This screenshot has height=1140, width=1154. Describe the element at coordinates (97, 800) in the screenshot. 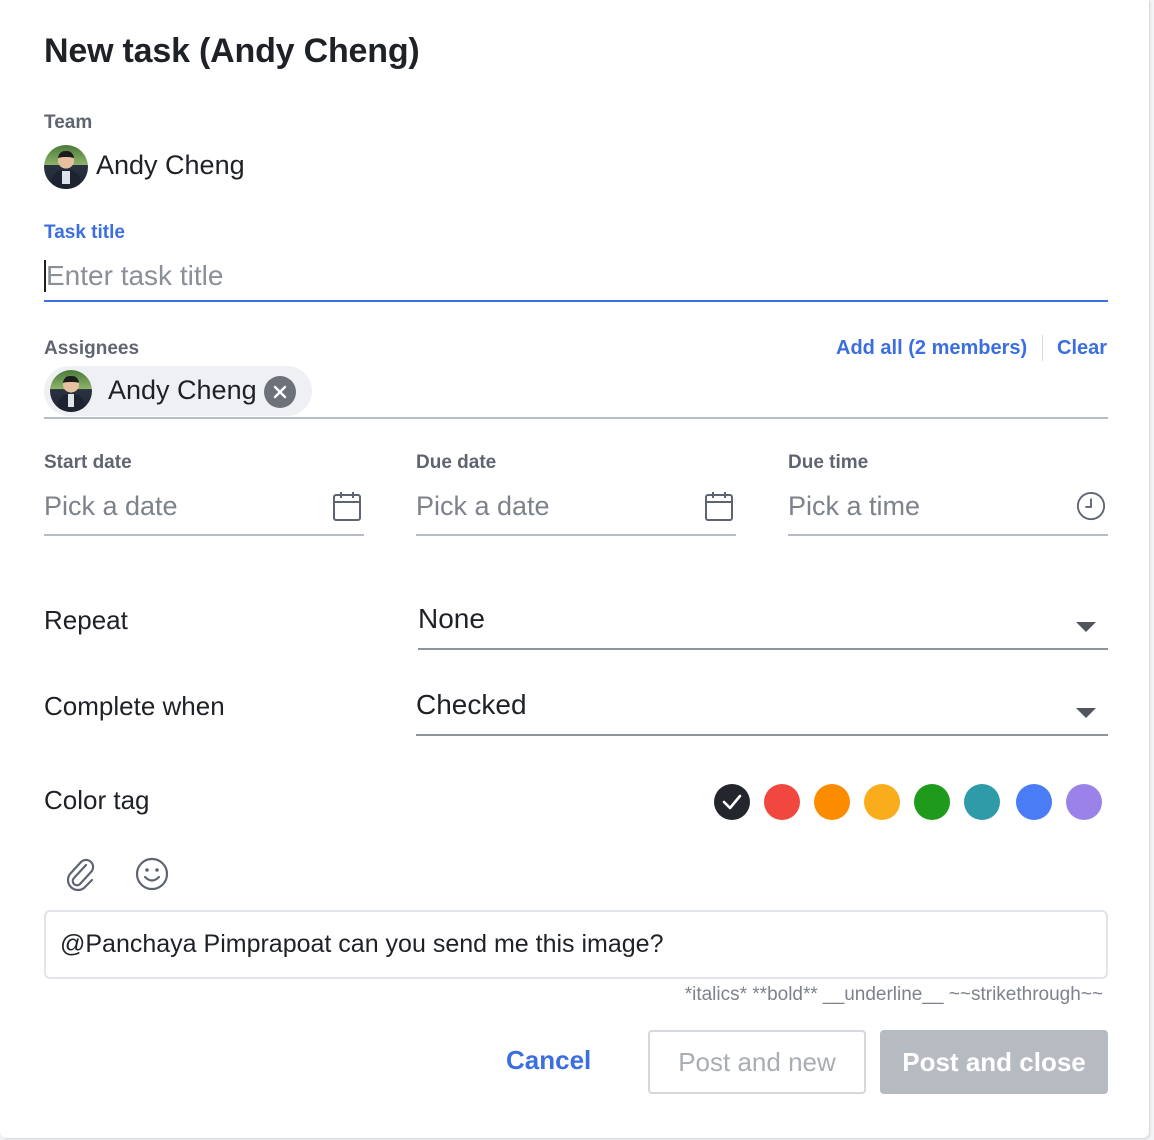

I see `color-tag-label: Color tag` at that location.